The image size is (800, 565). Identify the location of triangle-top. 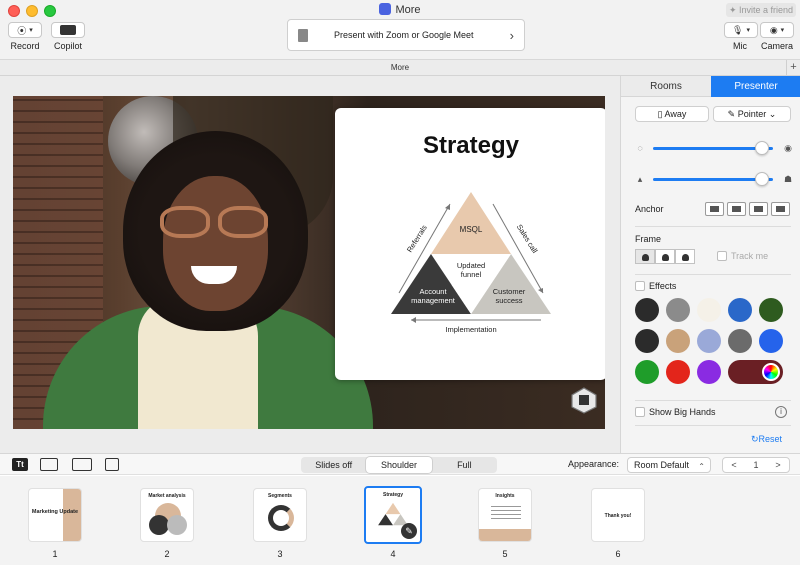
(471, 223).